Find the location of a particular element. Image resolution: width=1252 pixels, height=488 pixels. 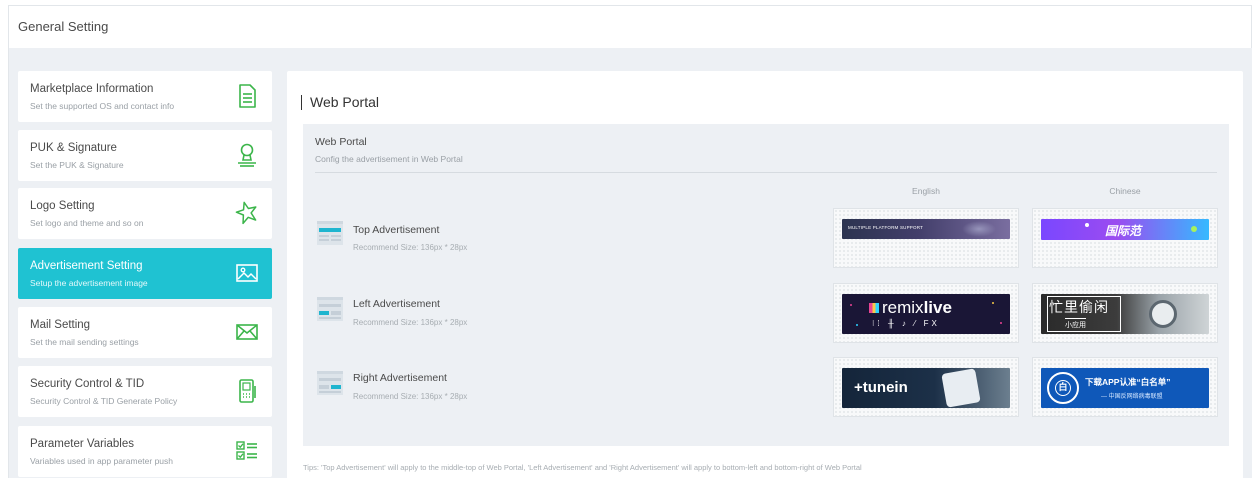

banner-text: 国际范 is located at coordinates (1123, 231).